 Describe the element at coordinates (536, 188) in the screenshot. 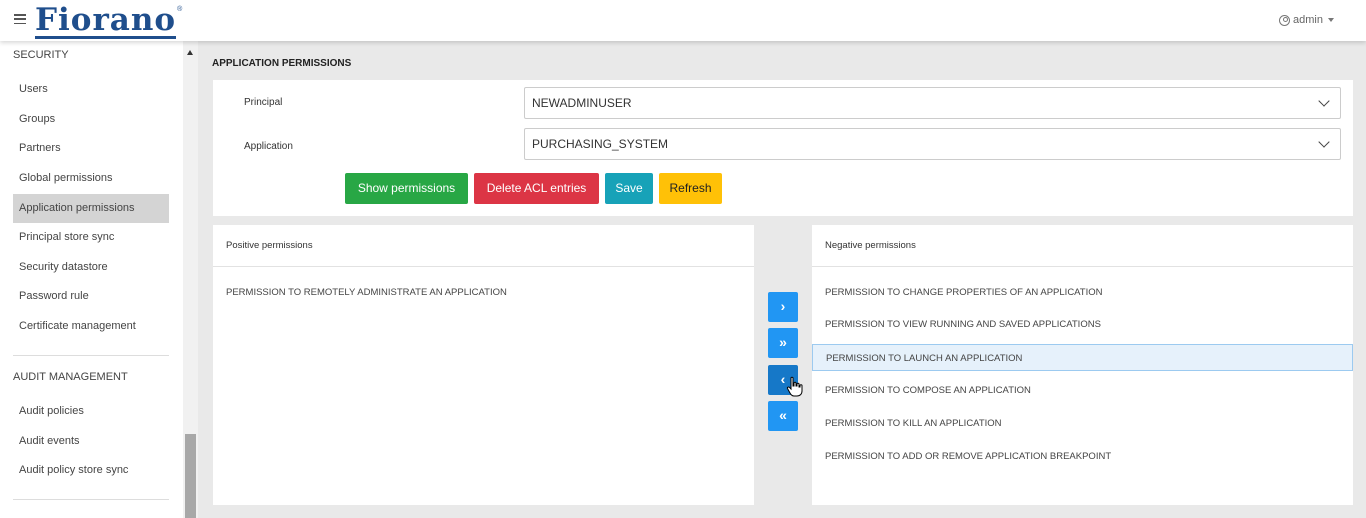

I see `delete-acl-entries-button: Delete ACL entries` at that location.